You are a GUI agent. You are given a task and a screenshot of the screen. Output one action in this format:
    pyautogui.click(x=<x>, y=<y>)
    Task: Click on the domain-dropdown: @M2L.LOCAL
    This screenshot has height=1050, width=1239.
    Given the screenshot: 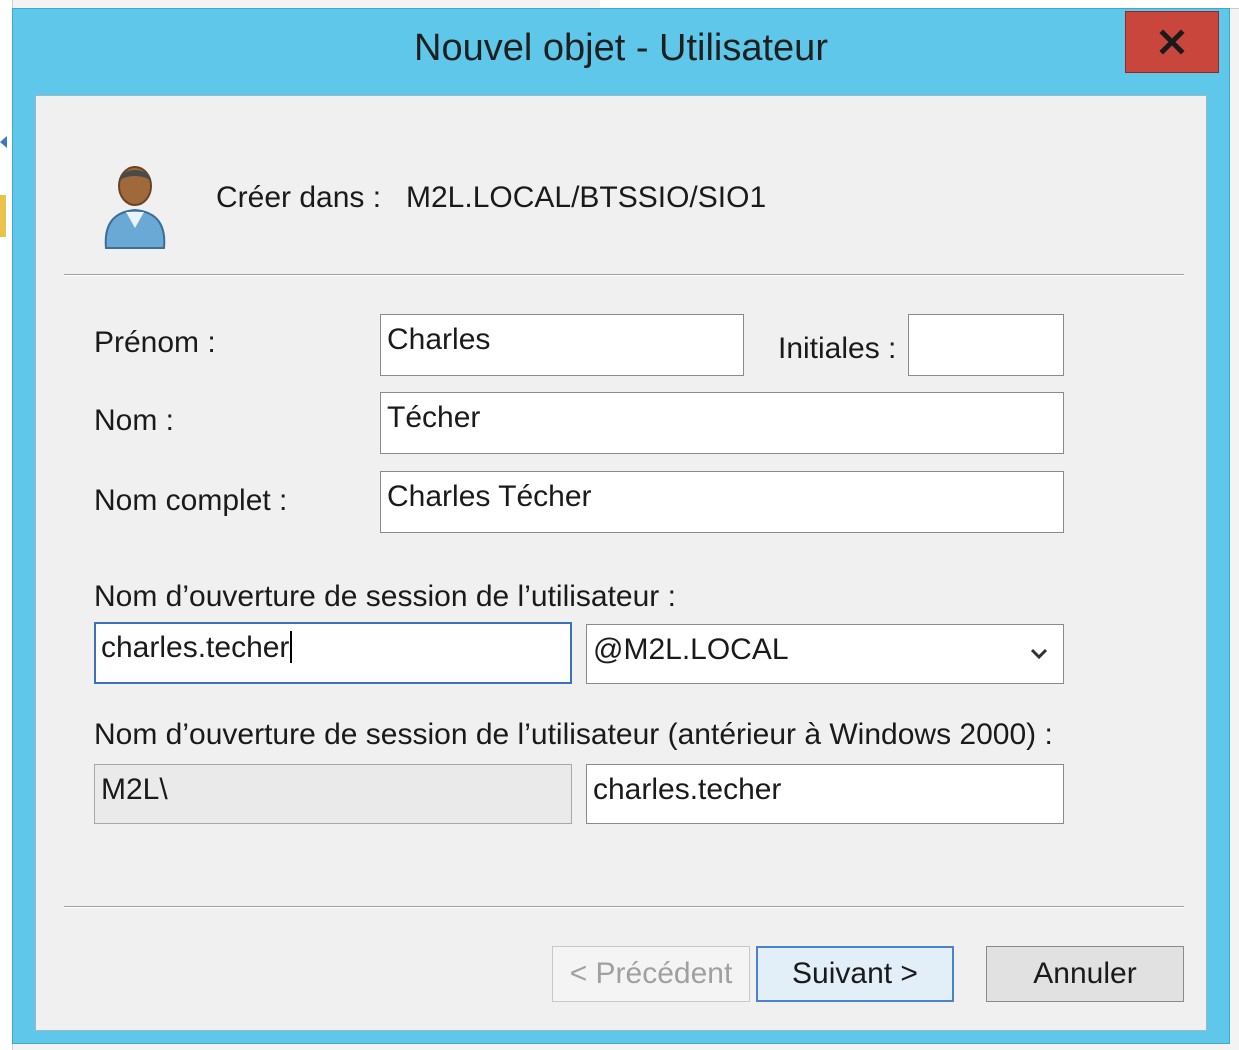 What is the action you would take?
    pyautogui.click(x=825, y=654)
    